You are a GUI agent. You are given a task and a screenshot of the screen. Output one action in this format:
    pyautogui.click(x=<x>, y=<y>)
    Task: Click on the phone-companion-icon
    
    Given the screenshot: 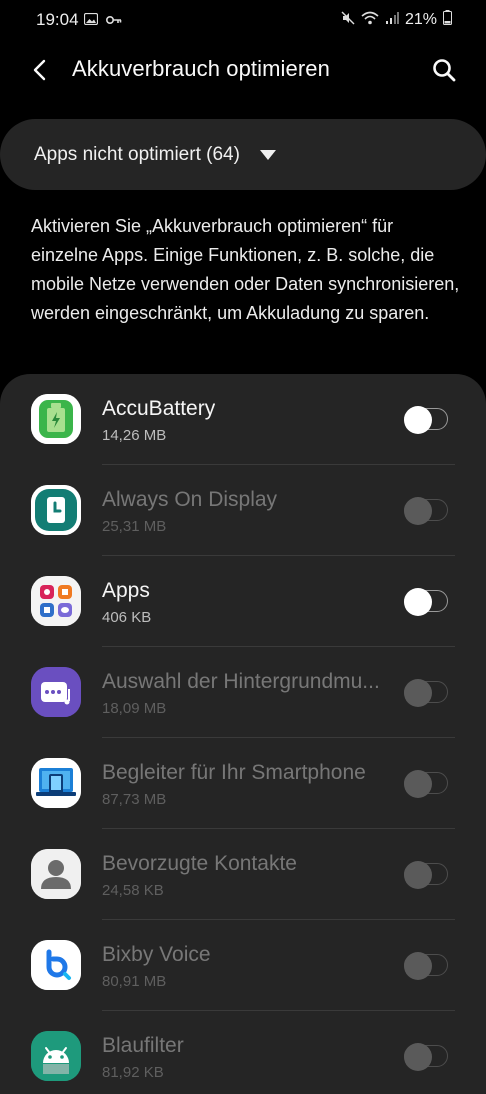 What is the action you would take?
    pyautogui.click(x=56, y=783)
    